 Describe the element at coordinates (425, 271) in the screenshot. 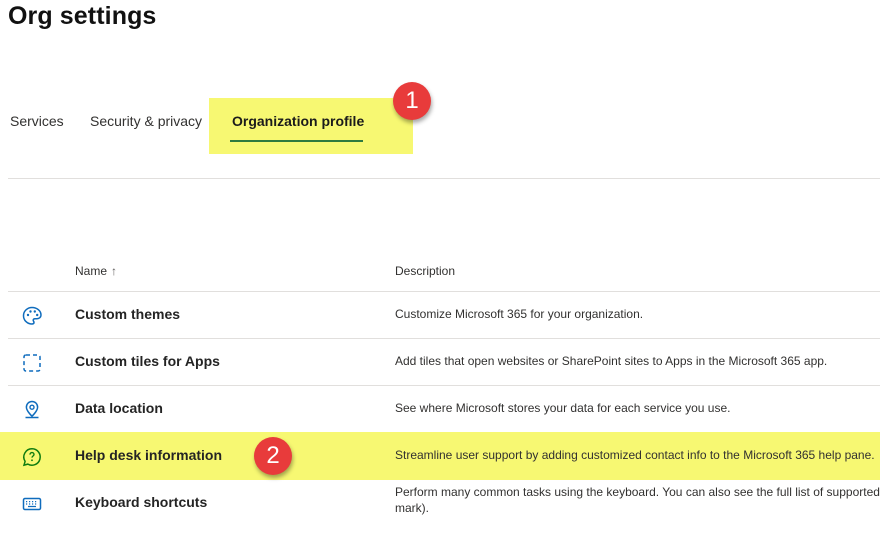

I see `column-header-description: Description` at that location.